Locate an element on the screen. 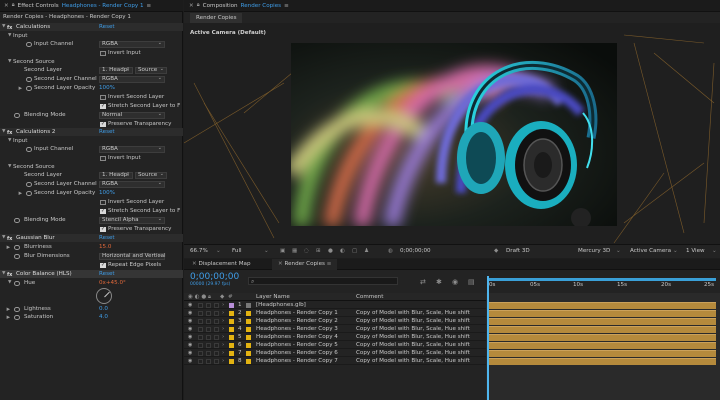 This screenshot has width=720, height=400. second-layer-channel-dropdown: RGBA is located at coordinates (132, 79).